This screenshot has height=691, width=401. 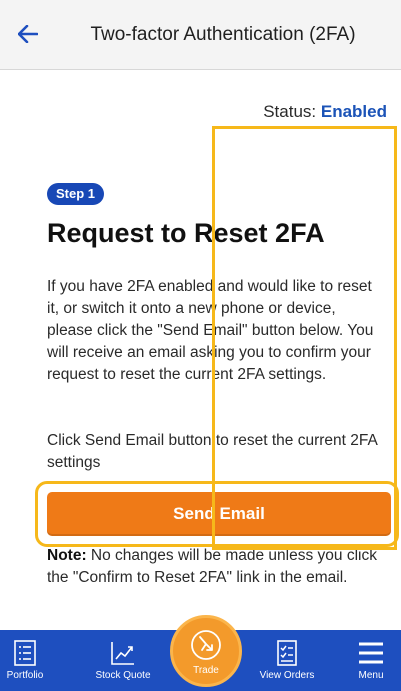 What do you see at coordinates (206, 644) in the screenshot?
I see `trade-icon` at bounding box center [206, 644].